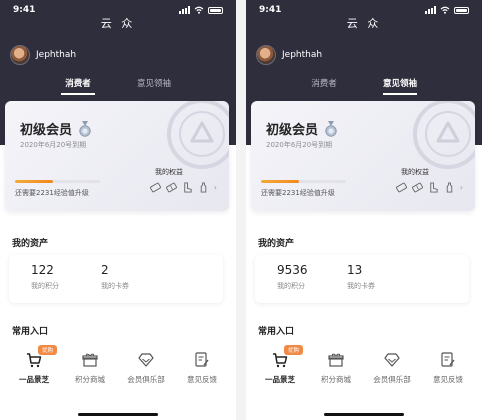 This screenshot has width=482, height=420. What do you see at coordinates (215, 10) in the screenshot?
I see `battery-icon` at bounding box center [215, 10].